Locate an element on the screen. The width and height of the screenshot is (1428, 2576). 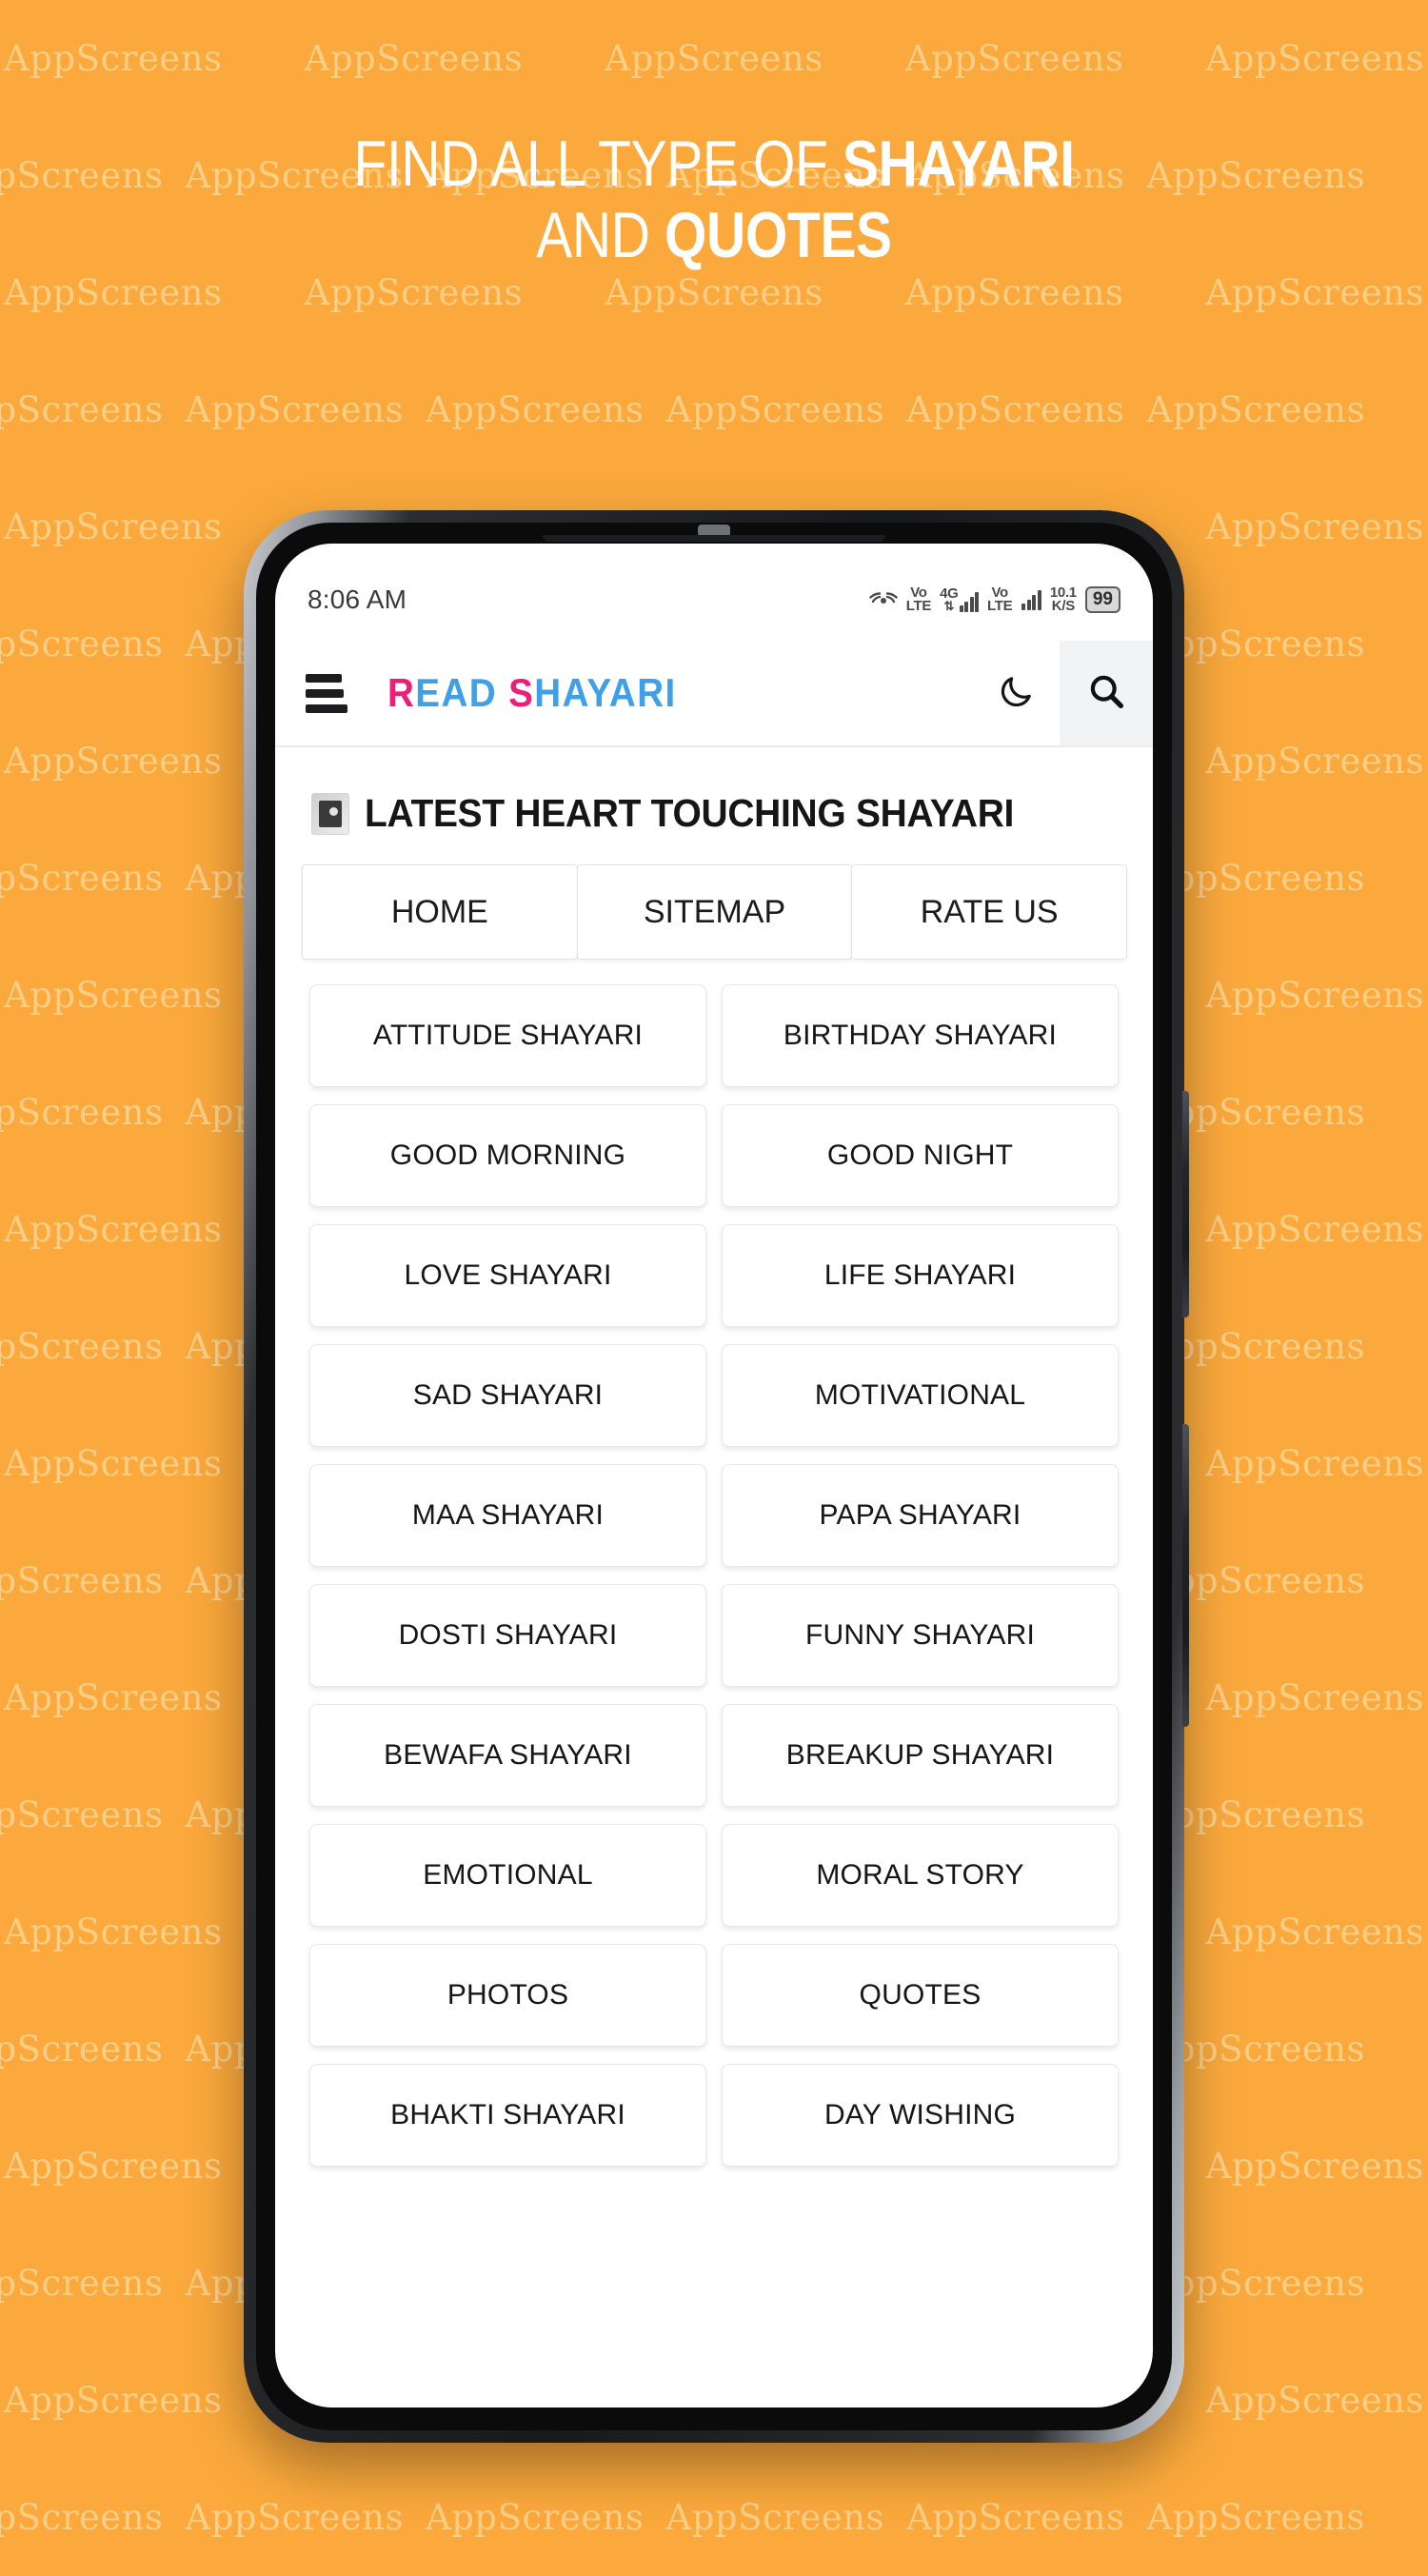
category-bewafa-shayari: BEWAFA SHAYARI is located at coordinates (507, 1755).